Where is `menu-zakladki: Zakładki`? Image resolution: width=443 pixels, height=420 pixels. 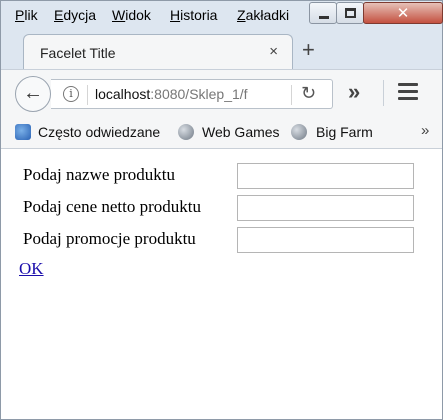
menu-zakladki: Zakładki is located at coordinates (263, 15).